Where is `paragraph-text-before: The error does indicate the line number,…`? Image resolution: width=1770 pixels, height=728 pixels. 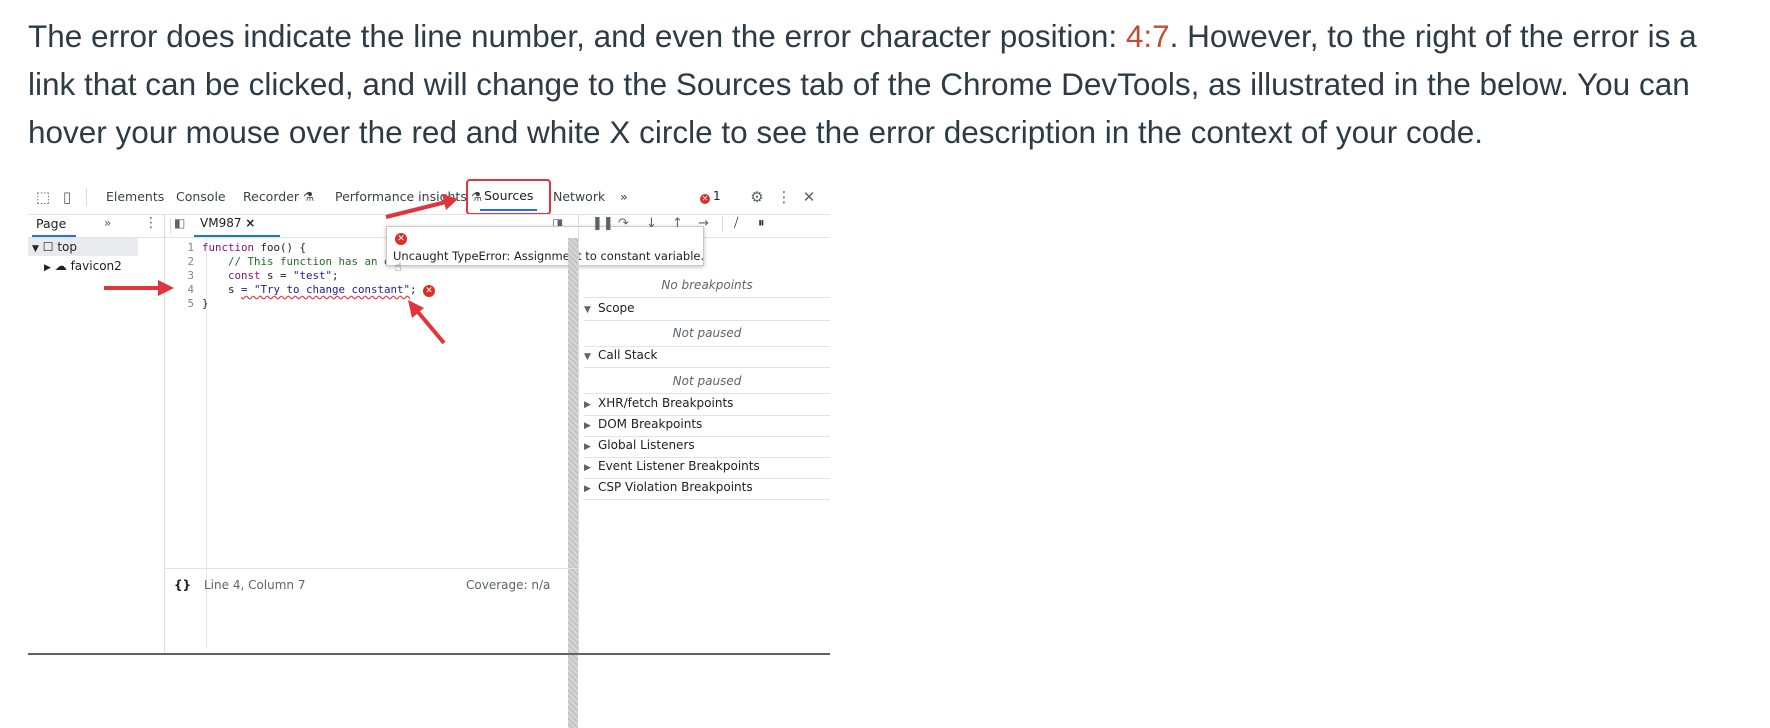 paragraph-text-before: The error does indicate the line number,… is located at coordinates (577, 36).